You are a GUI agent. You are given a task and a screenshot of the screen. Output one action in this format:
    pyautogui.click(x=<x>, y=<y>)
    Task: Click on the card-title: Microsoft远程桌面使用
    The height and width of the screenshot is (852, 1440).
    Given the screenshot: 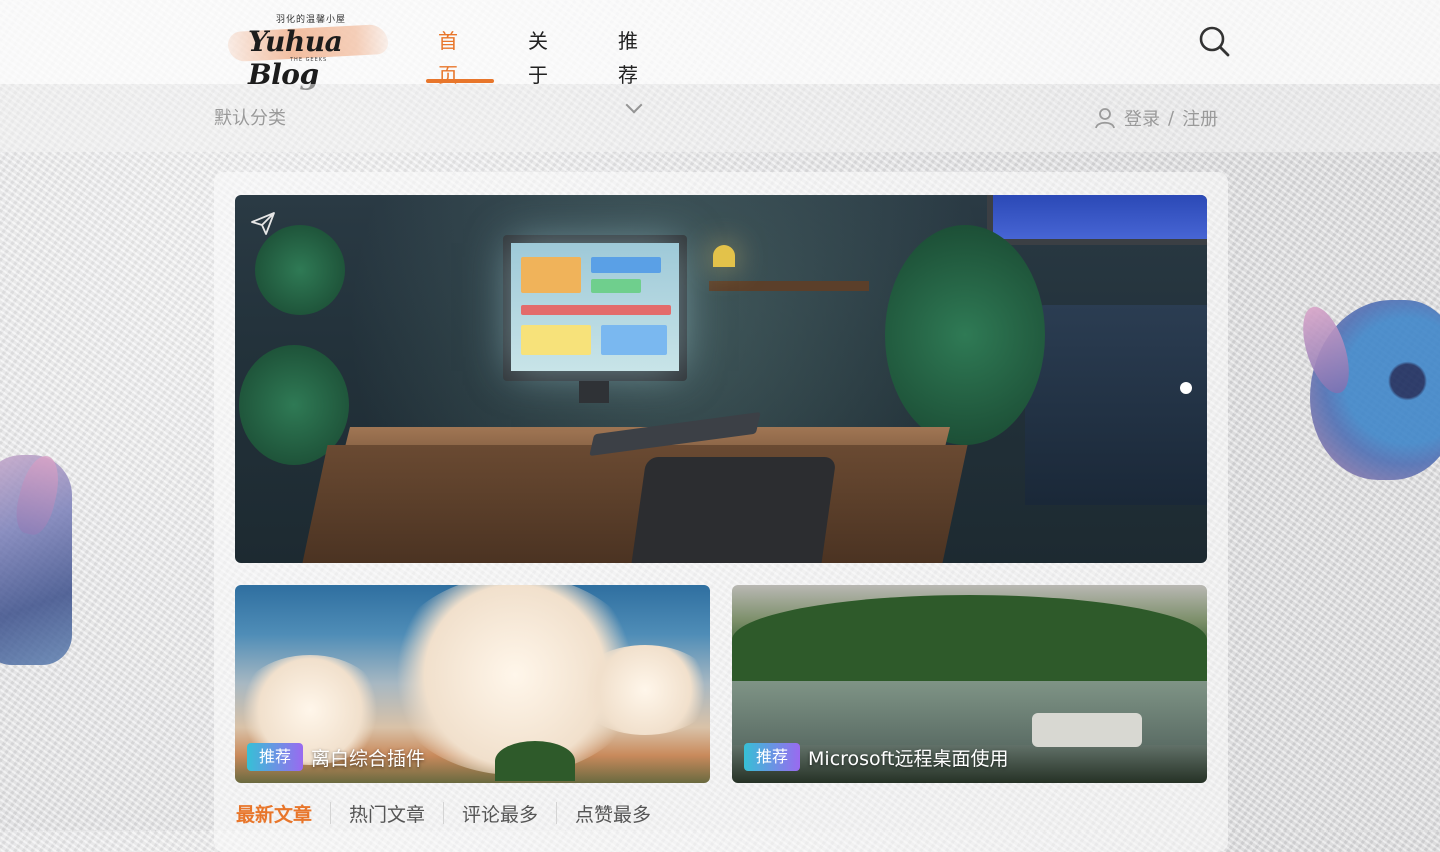 What is the action you would take?
    pyautogui.click(x=908, y=757)
    